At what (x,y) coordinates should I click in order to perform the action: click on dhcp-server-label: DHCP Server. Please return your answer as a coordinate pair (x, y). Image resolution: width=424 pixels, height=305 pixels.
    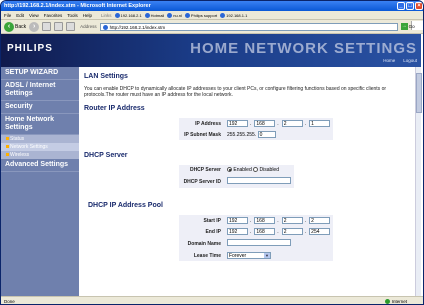
    Looking at the image, I should click on (205, 170).